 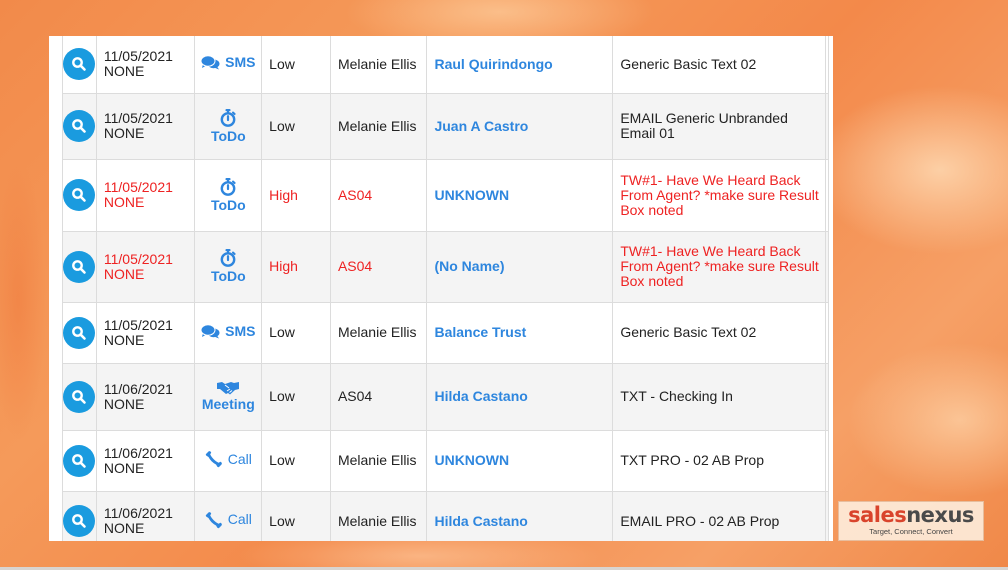 I want to click on activity-type-link: Meeting, so click(x=228, y=396).